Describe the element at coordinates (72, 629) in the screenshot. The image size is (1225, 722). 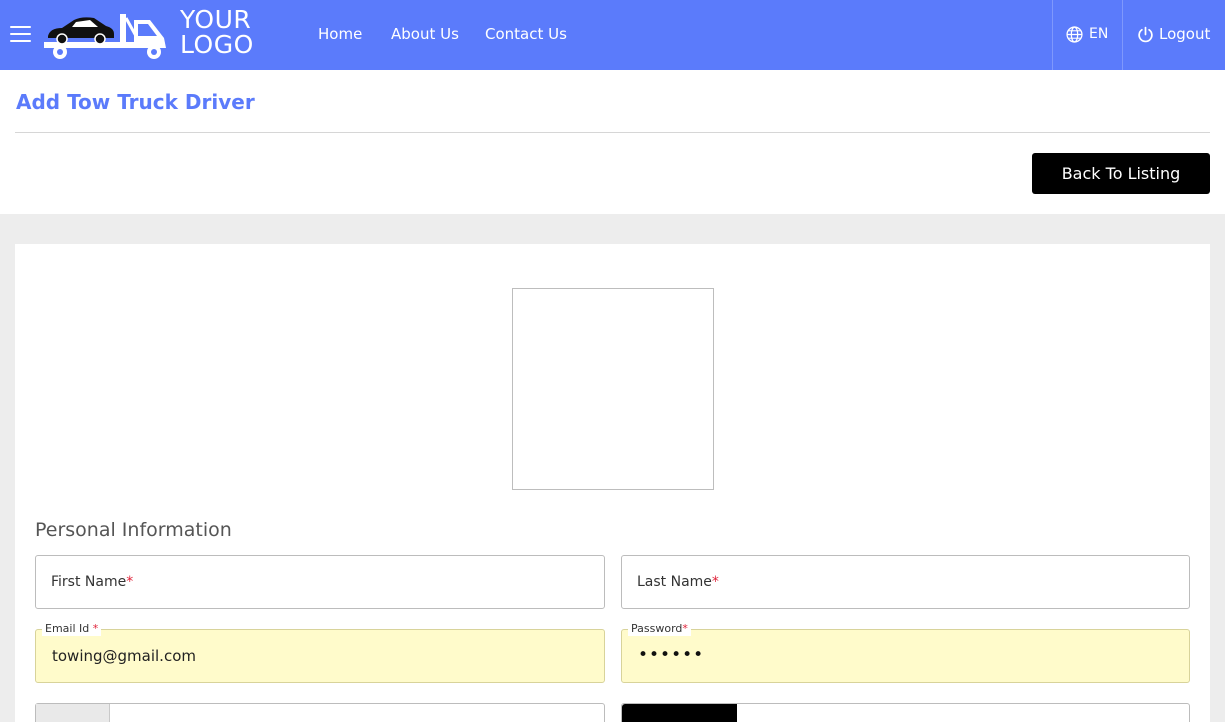
I see `email-label: Email Id *` at that location.